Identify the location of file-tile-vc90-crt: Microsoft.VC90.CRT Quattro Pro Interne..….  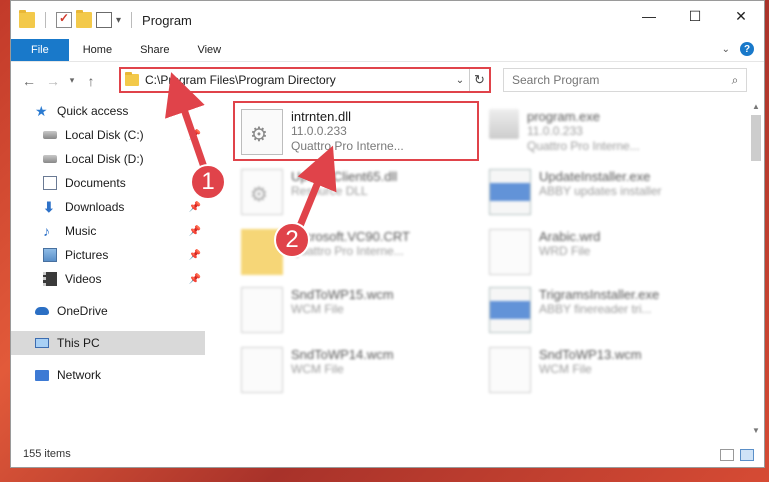
(351, 251).